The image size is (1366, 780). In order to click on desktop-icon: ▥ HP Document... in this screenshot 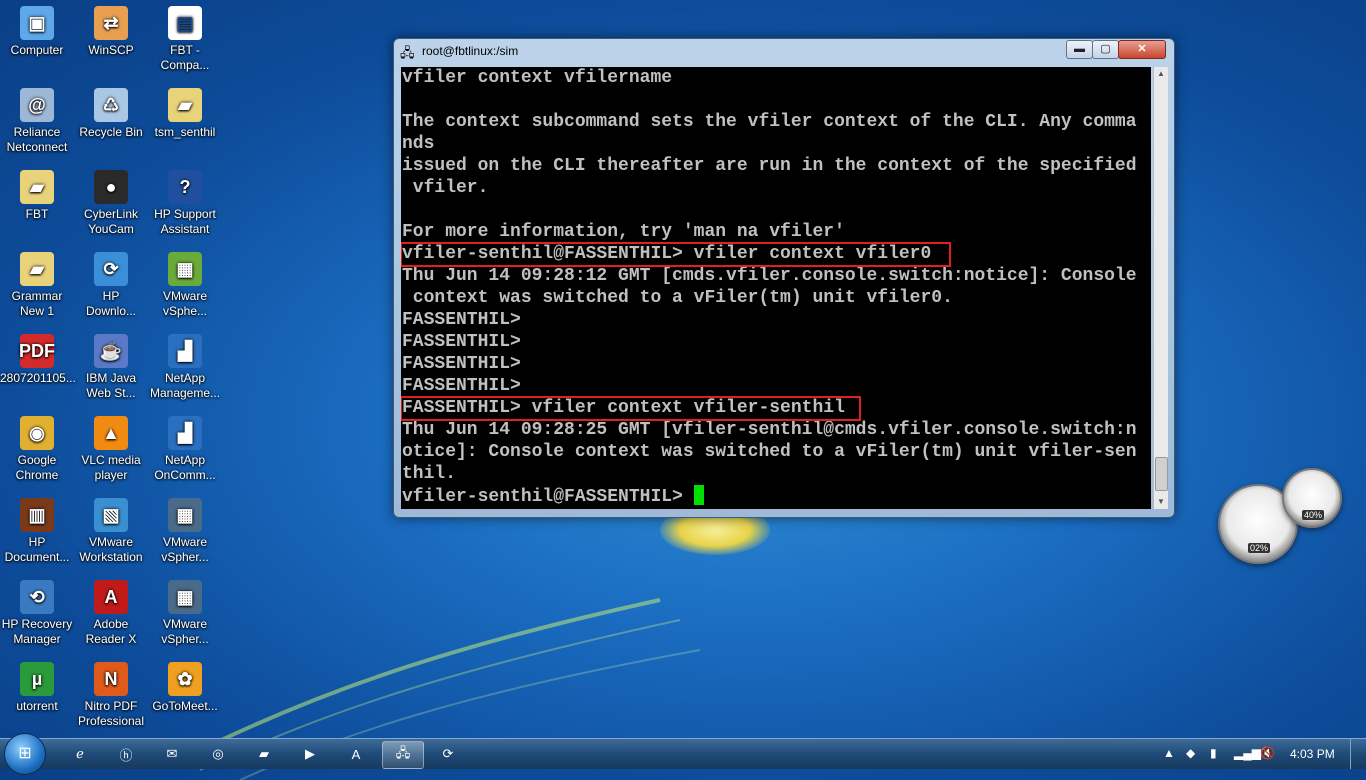, I will do `click(37, 531)`.